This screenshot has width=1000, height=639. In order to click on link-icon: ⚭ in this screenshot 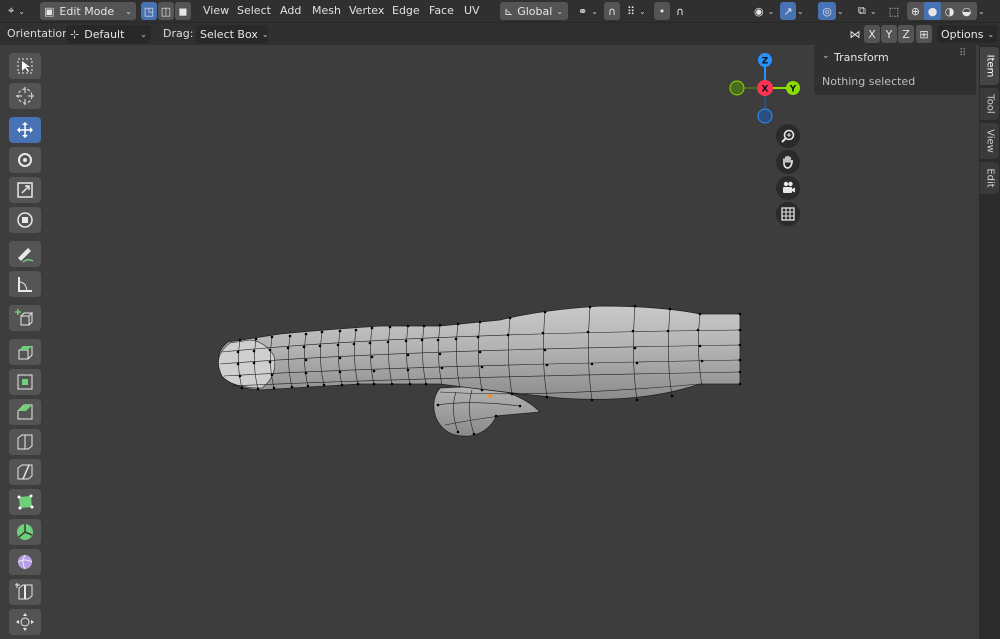, I will do `click(583, 11)`.